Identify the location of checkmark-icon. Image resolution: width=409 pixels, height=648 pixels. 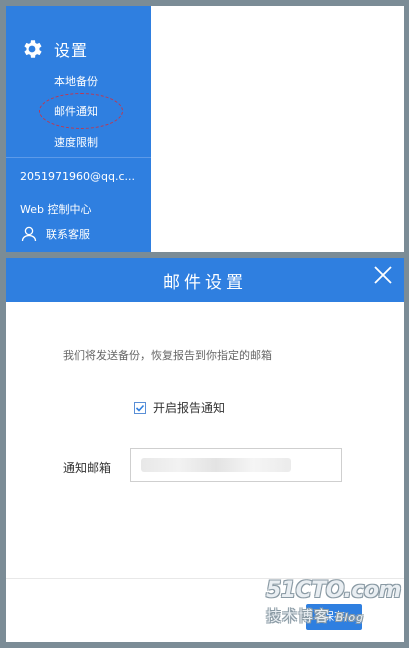
(140, 408).